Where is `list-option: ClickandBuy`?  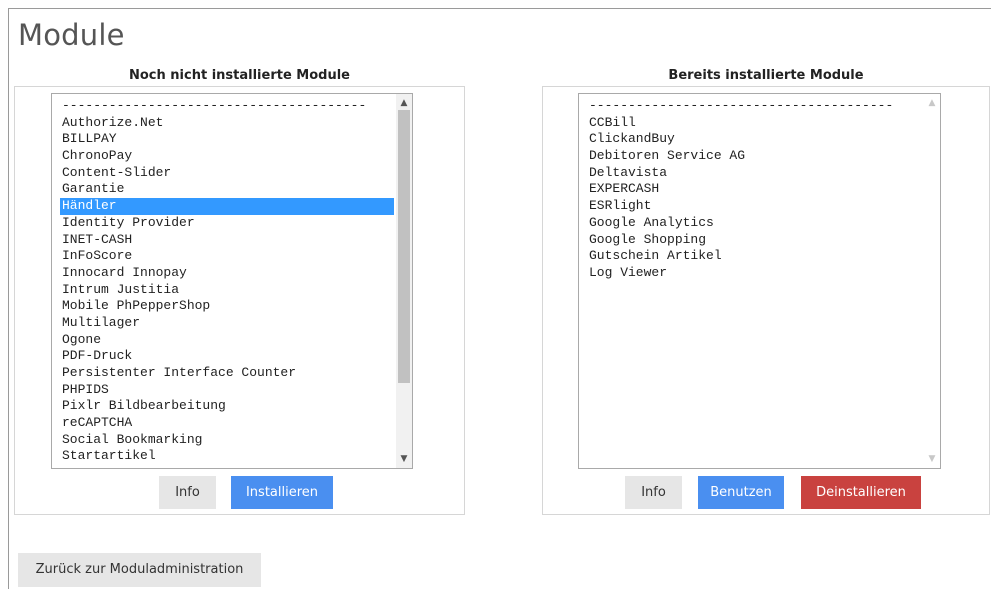
list-option: ClickandBuy is located at coordinates (754, 139).